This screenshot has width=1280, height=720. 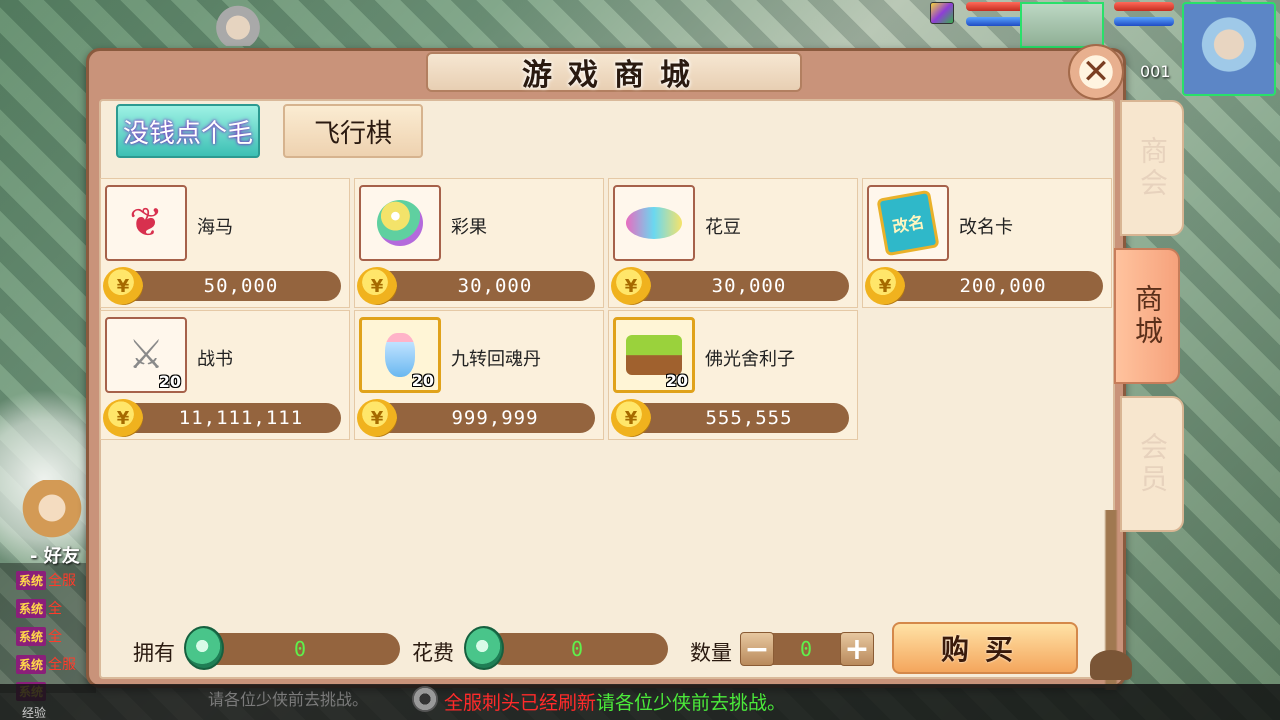 What do you see at coordinates (34, 713) in the screenshot?
I see `exp-label: 经验` at bounding box center [34, 713].